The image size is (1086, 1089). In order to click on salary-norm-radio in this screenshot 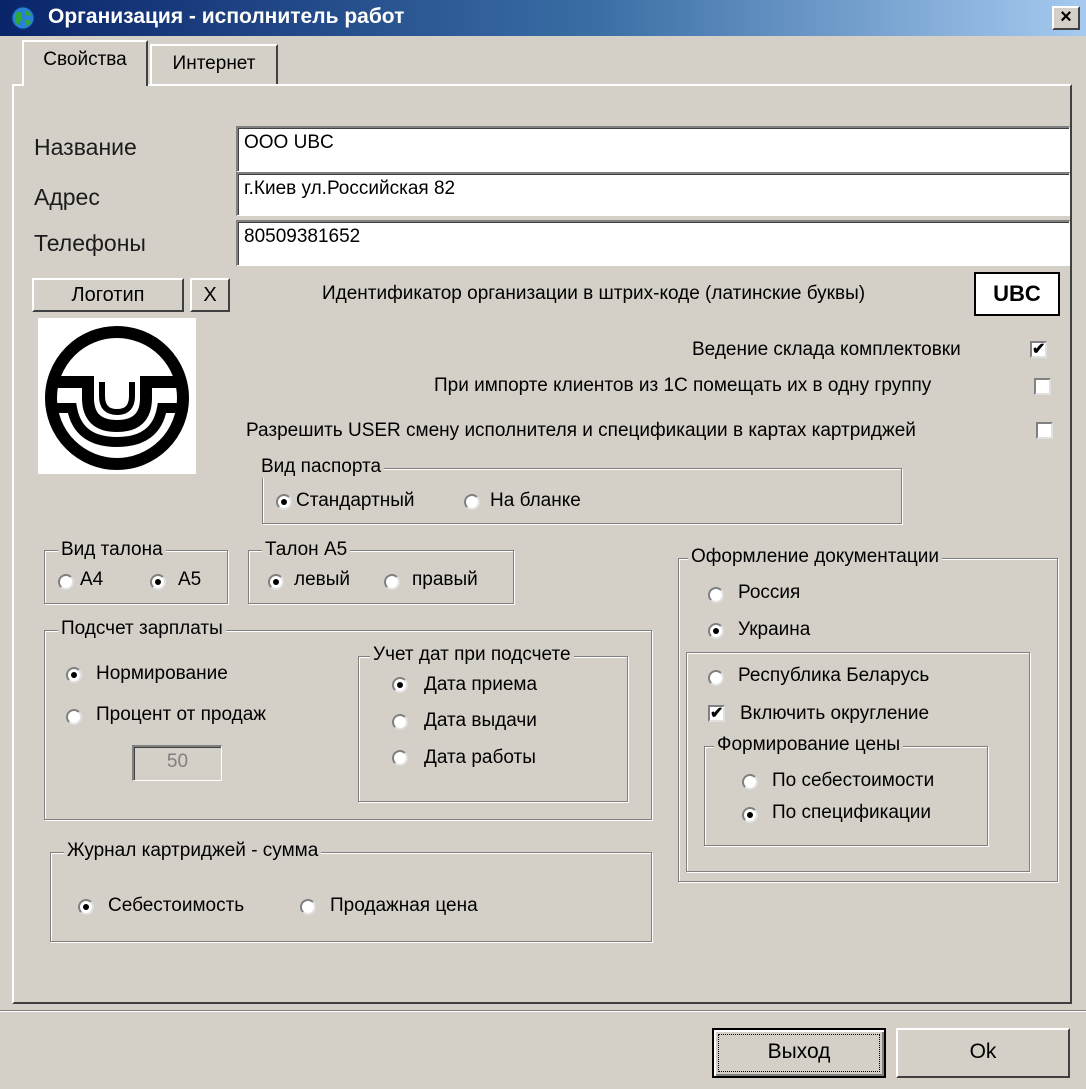, I will do `click(74, 675)`.